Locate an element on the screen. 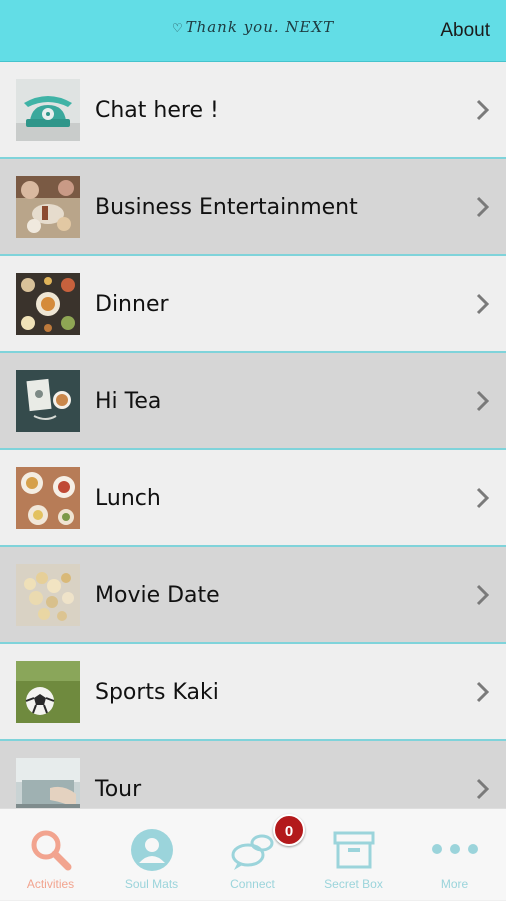  list-item-sports-kaki: Sports Kaki is located at coordinates (253, 692).